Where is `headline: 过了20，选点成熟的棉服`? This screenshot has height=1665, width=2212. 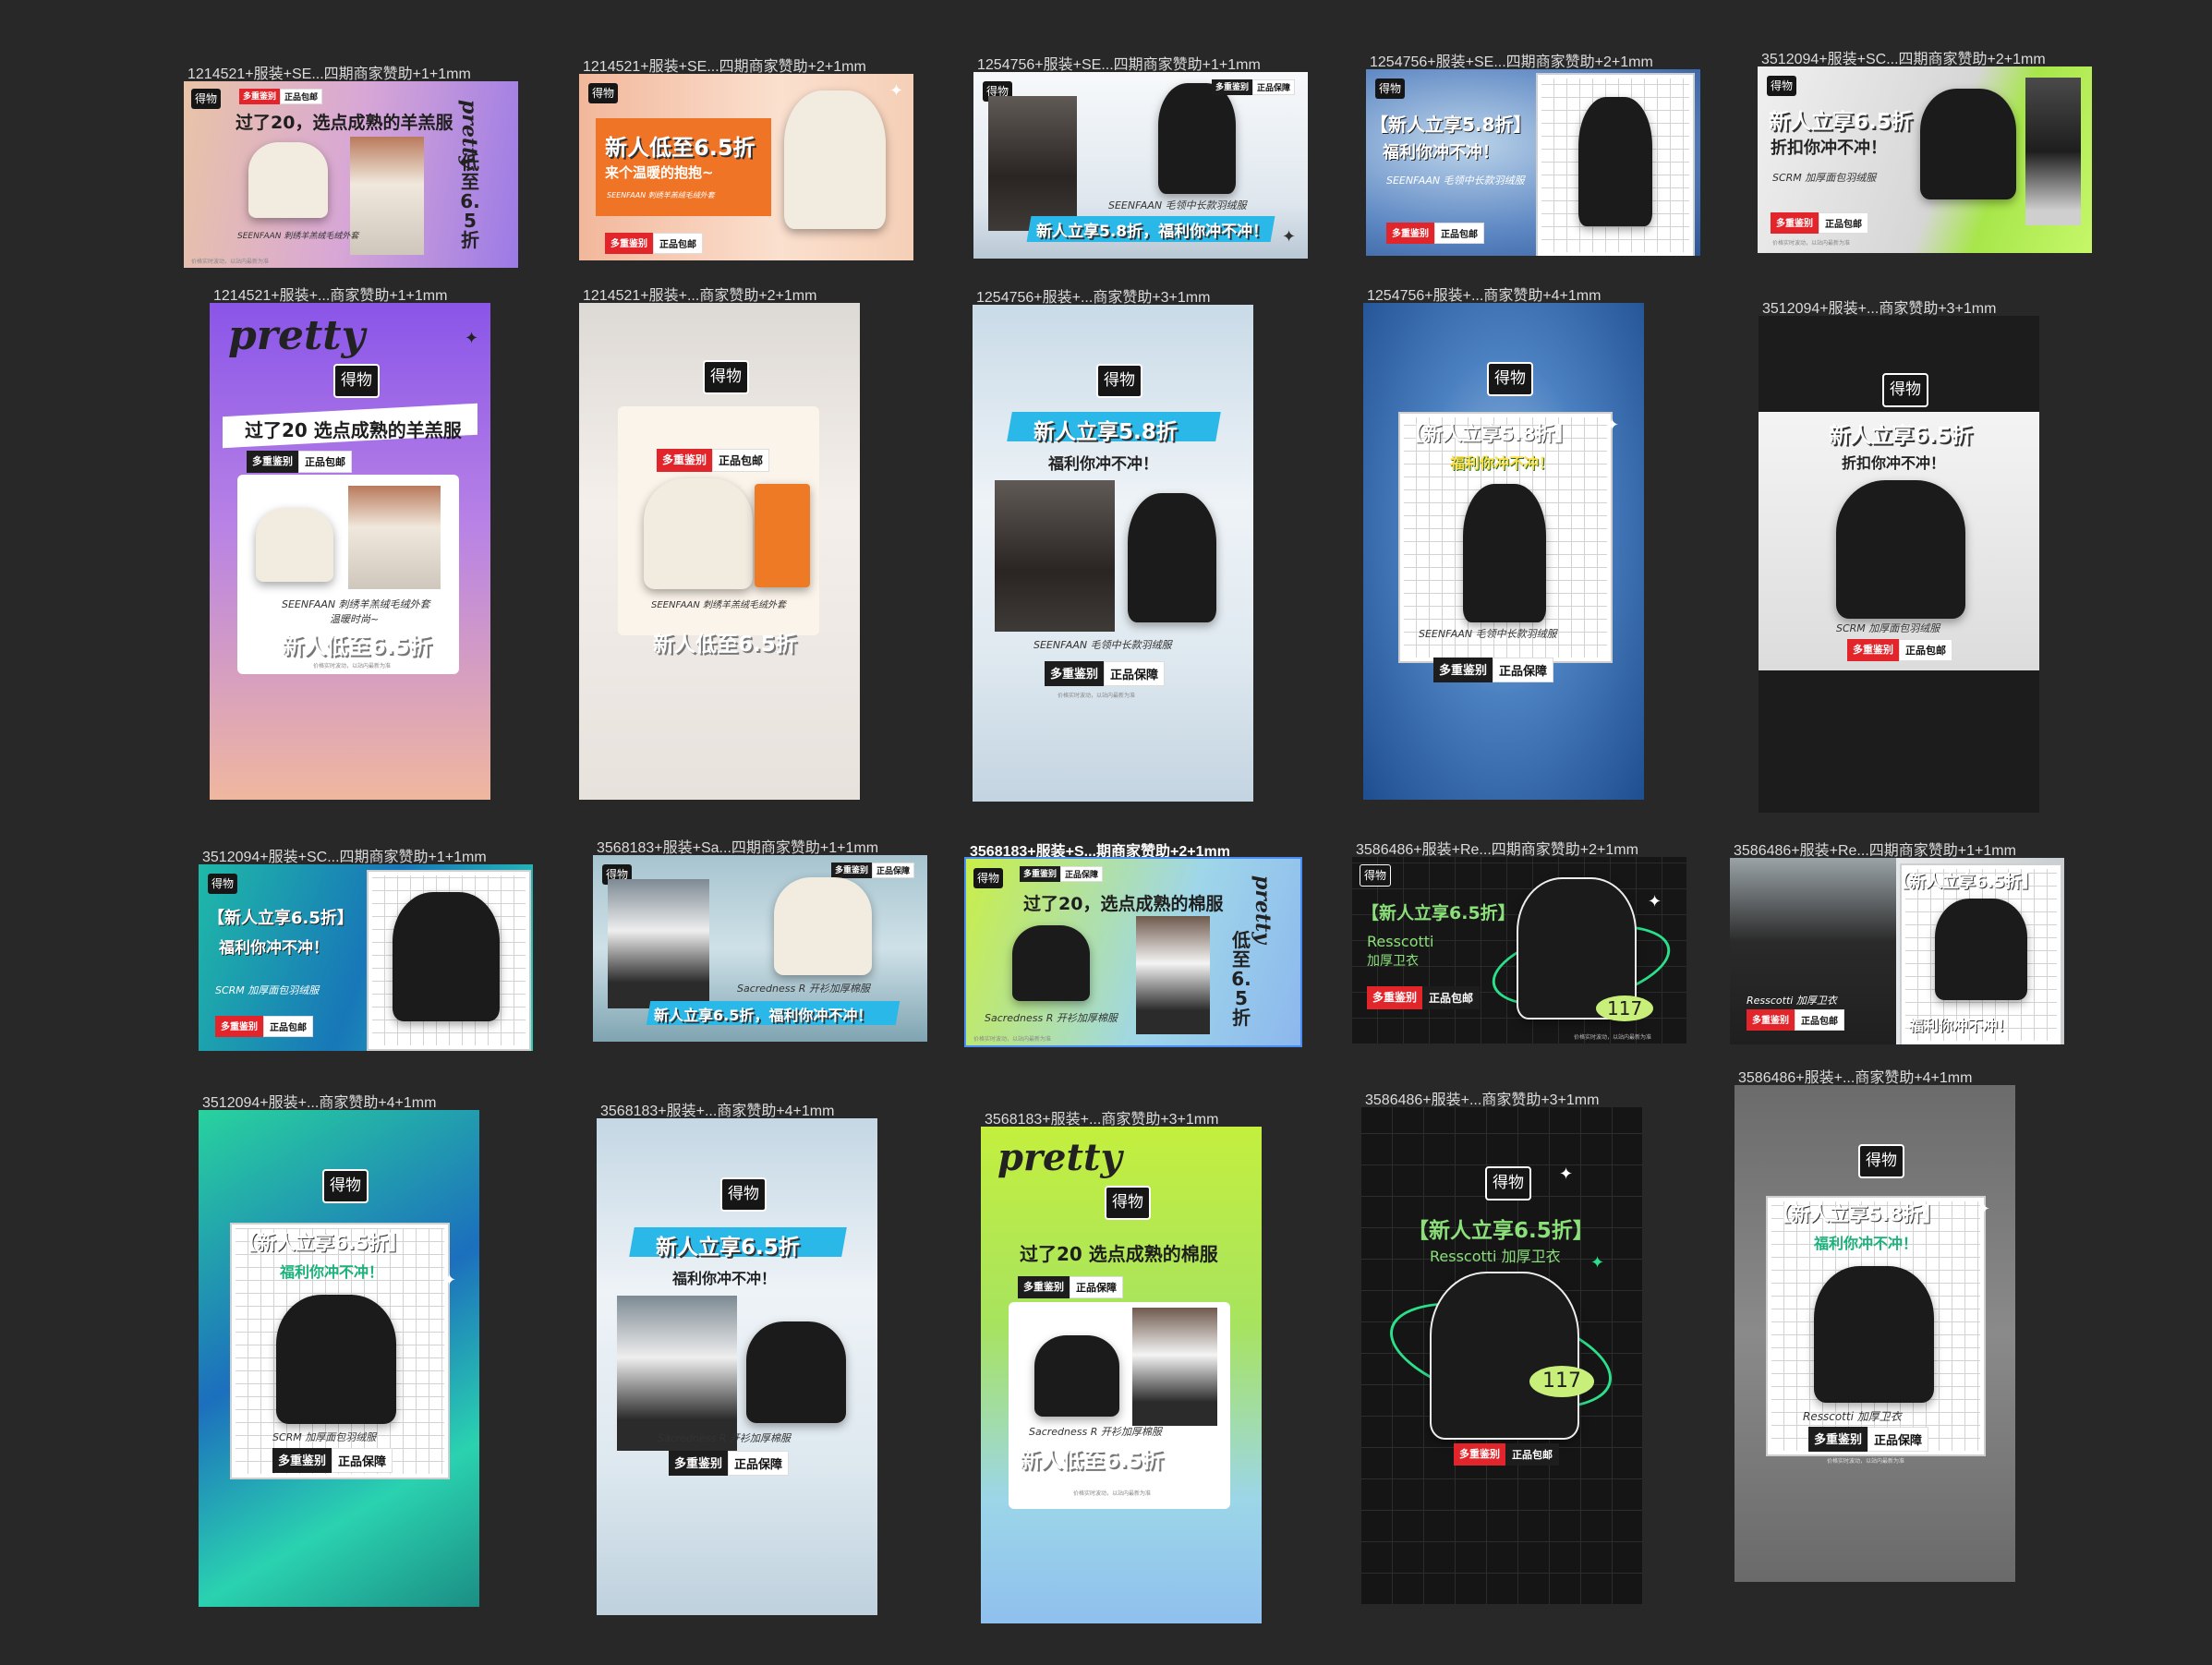
headline: 过了20，选点成熟的棉服 is located at coordinates (1123, 904).